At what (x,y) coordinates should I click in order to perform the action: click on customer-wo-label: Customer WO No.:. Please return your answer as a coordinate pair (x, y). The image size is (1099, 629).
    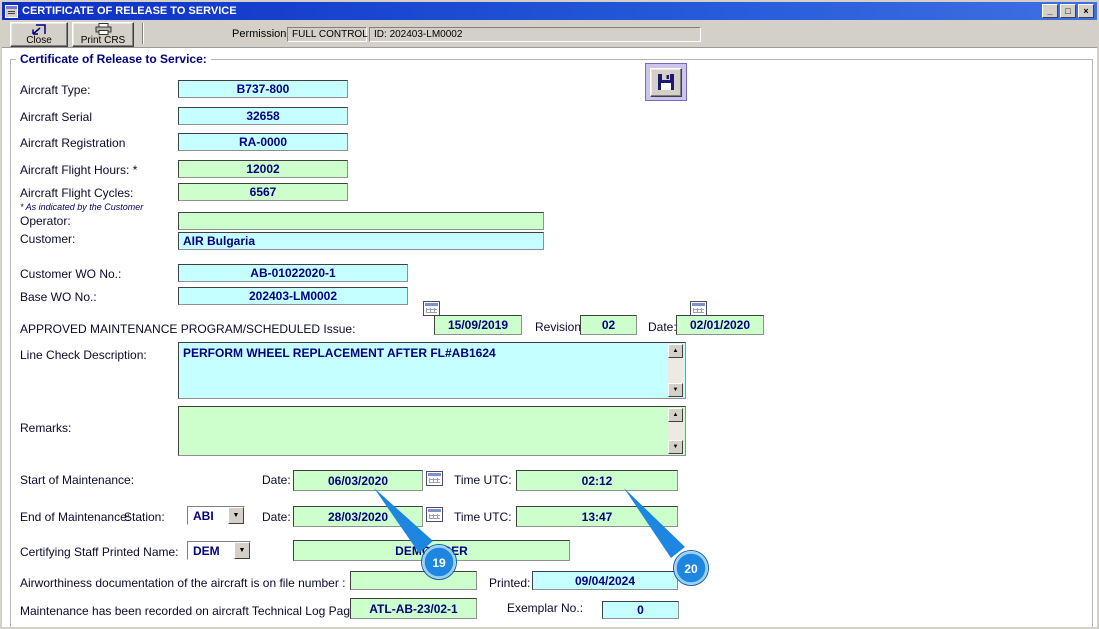
    Looking at the image, I should click on (71, 274).